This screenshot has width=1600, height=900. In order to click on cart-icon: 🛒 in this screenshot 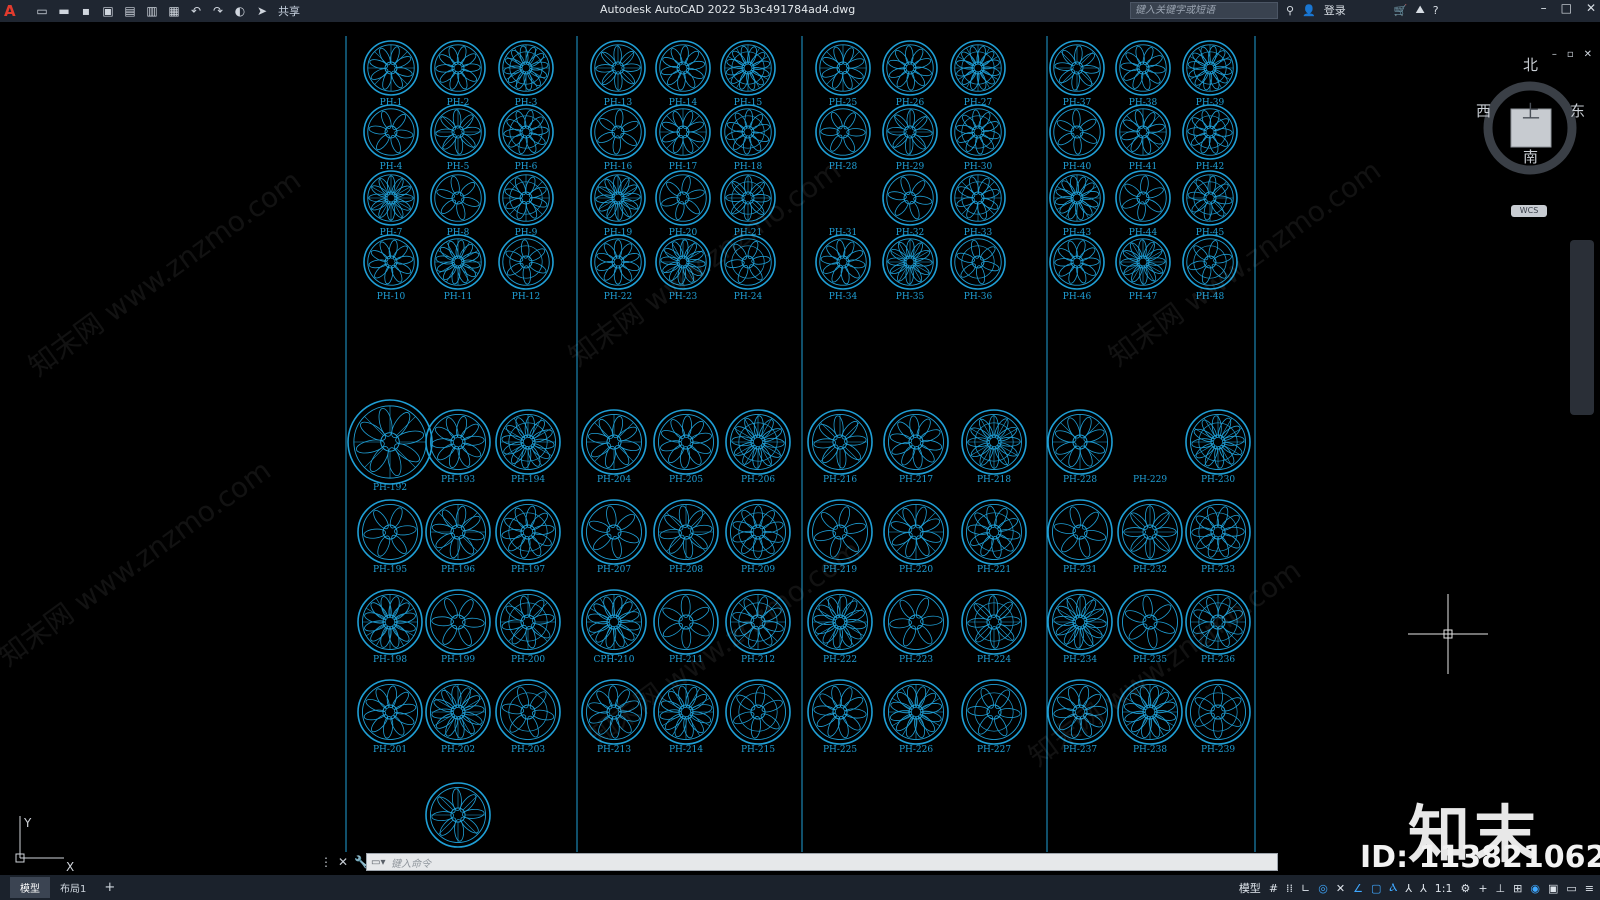, I will do `click(1401, 10)`.